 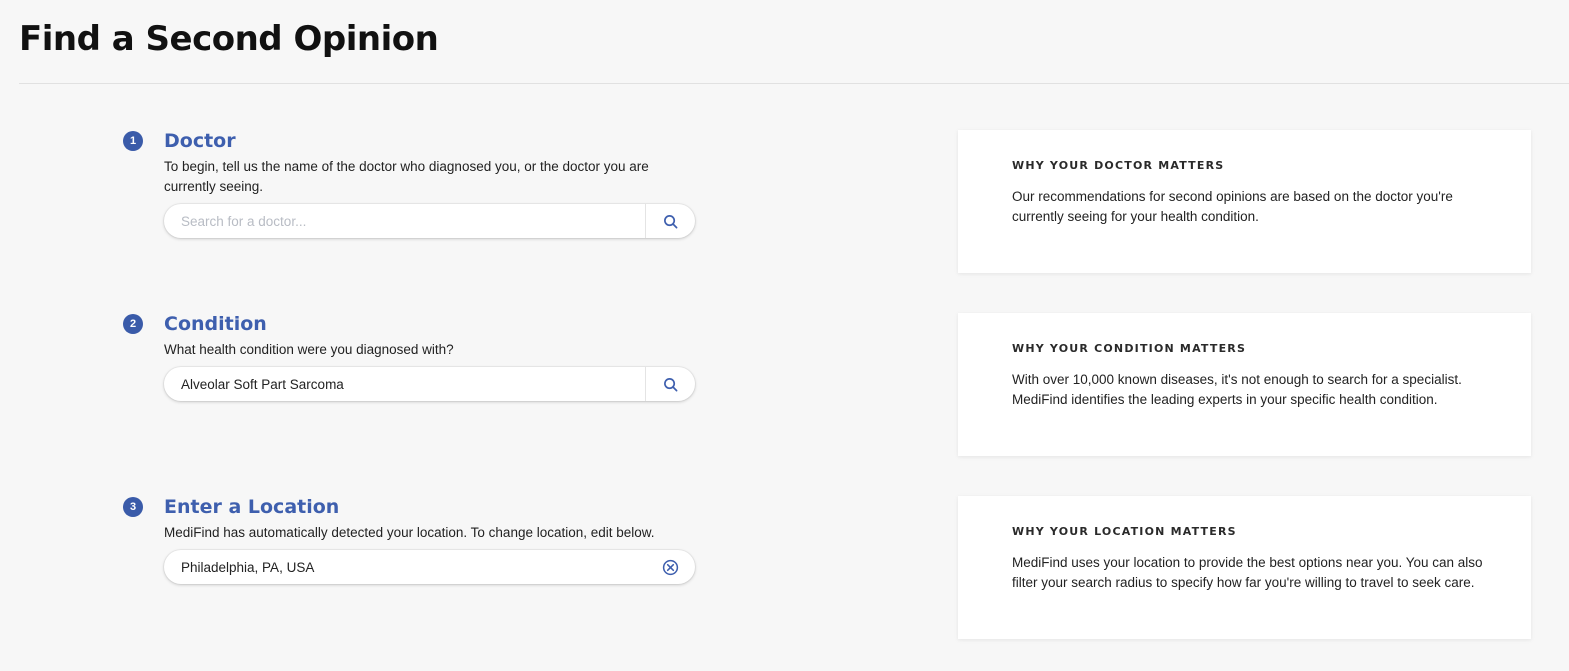 What do you see at coordinates (1124, 531) in the screenshot?
I see `info-card-heading: WHY YOUR LOCATION MATTERS` at bounding box center [1124, 531].